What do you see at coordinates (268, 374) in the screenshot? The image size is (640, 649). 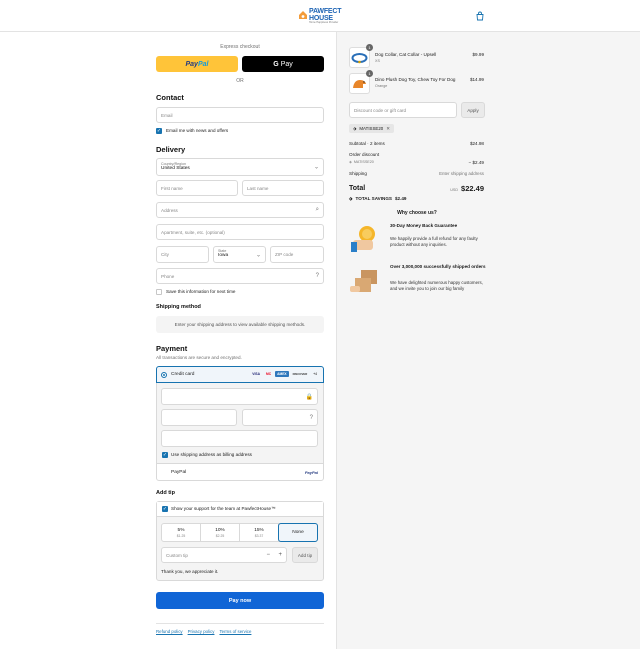 I see `mastercard-logo-icon: MC` at bounding box center [268, 374].